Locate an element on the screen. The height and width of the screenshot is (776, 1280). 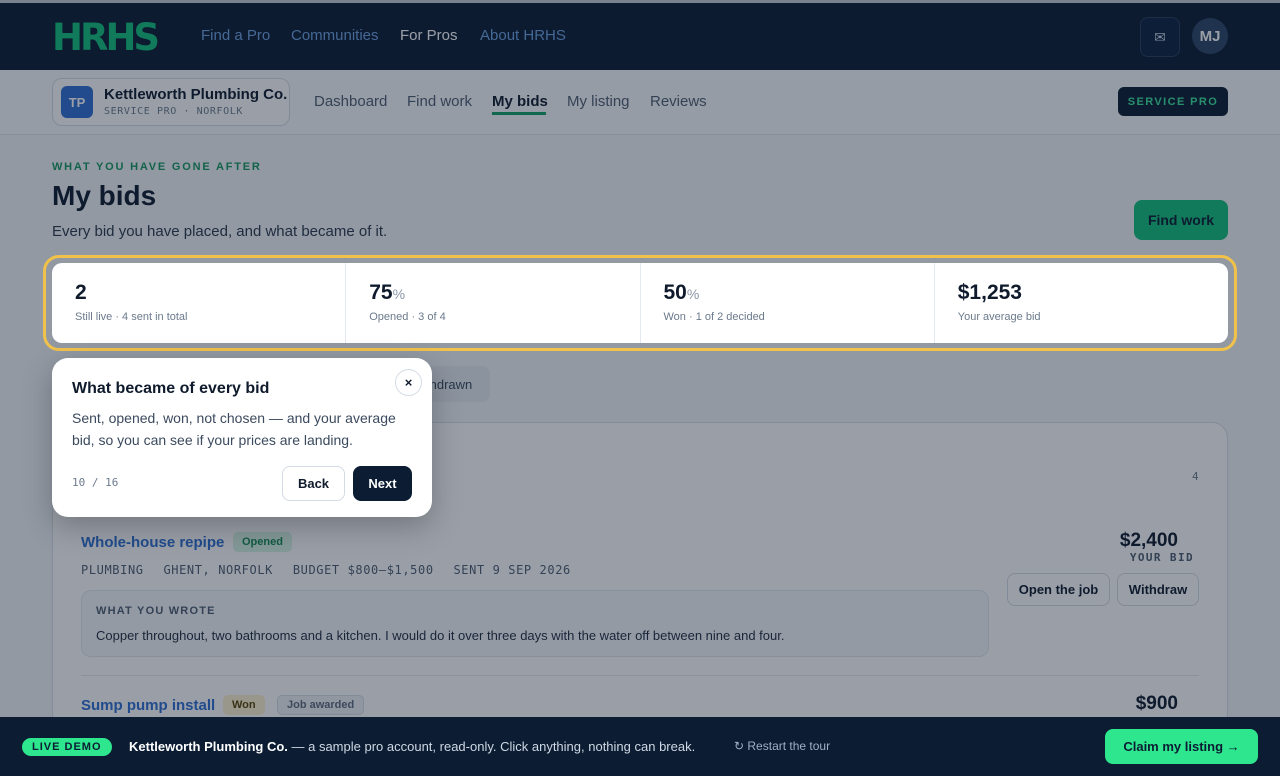
tour-title: What became of every bid is located at coordinates (171, 388).